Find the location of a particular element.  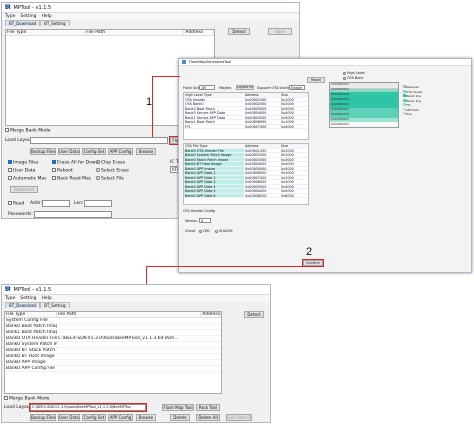

bottom-detect-button: Detect is located at coordinates (254, 314).